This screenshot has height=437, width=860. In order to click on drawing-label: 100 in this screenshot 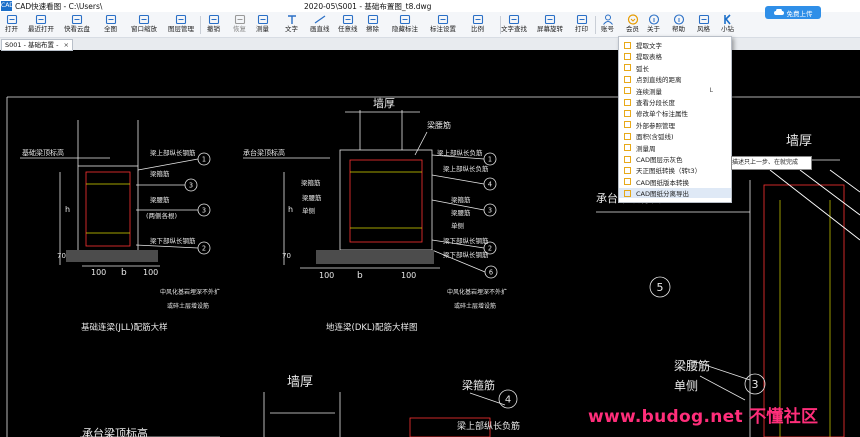, I will do `click(408, 275)`.